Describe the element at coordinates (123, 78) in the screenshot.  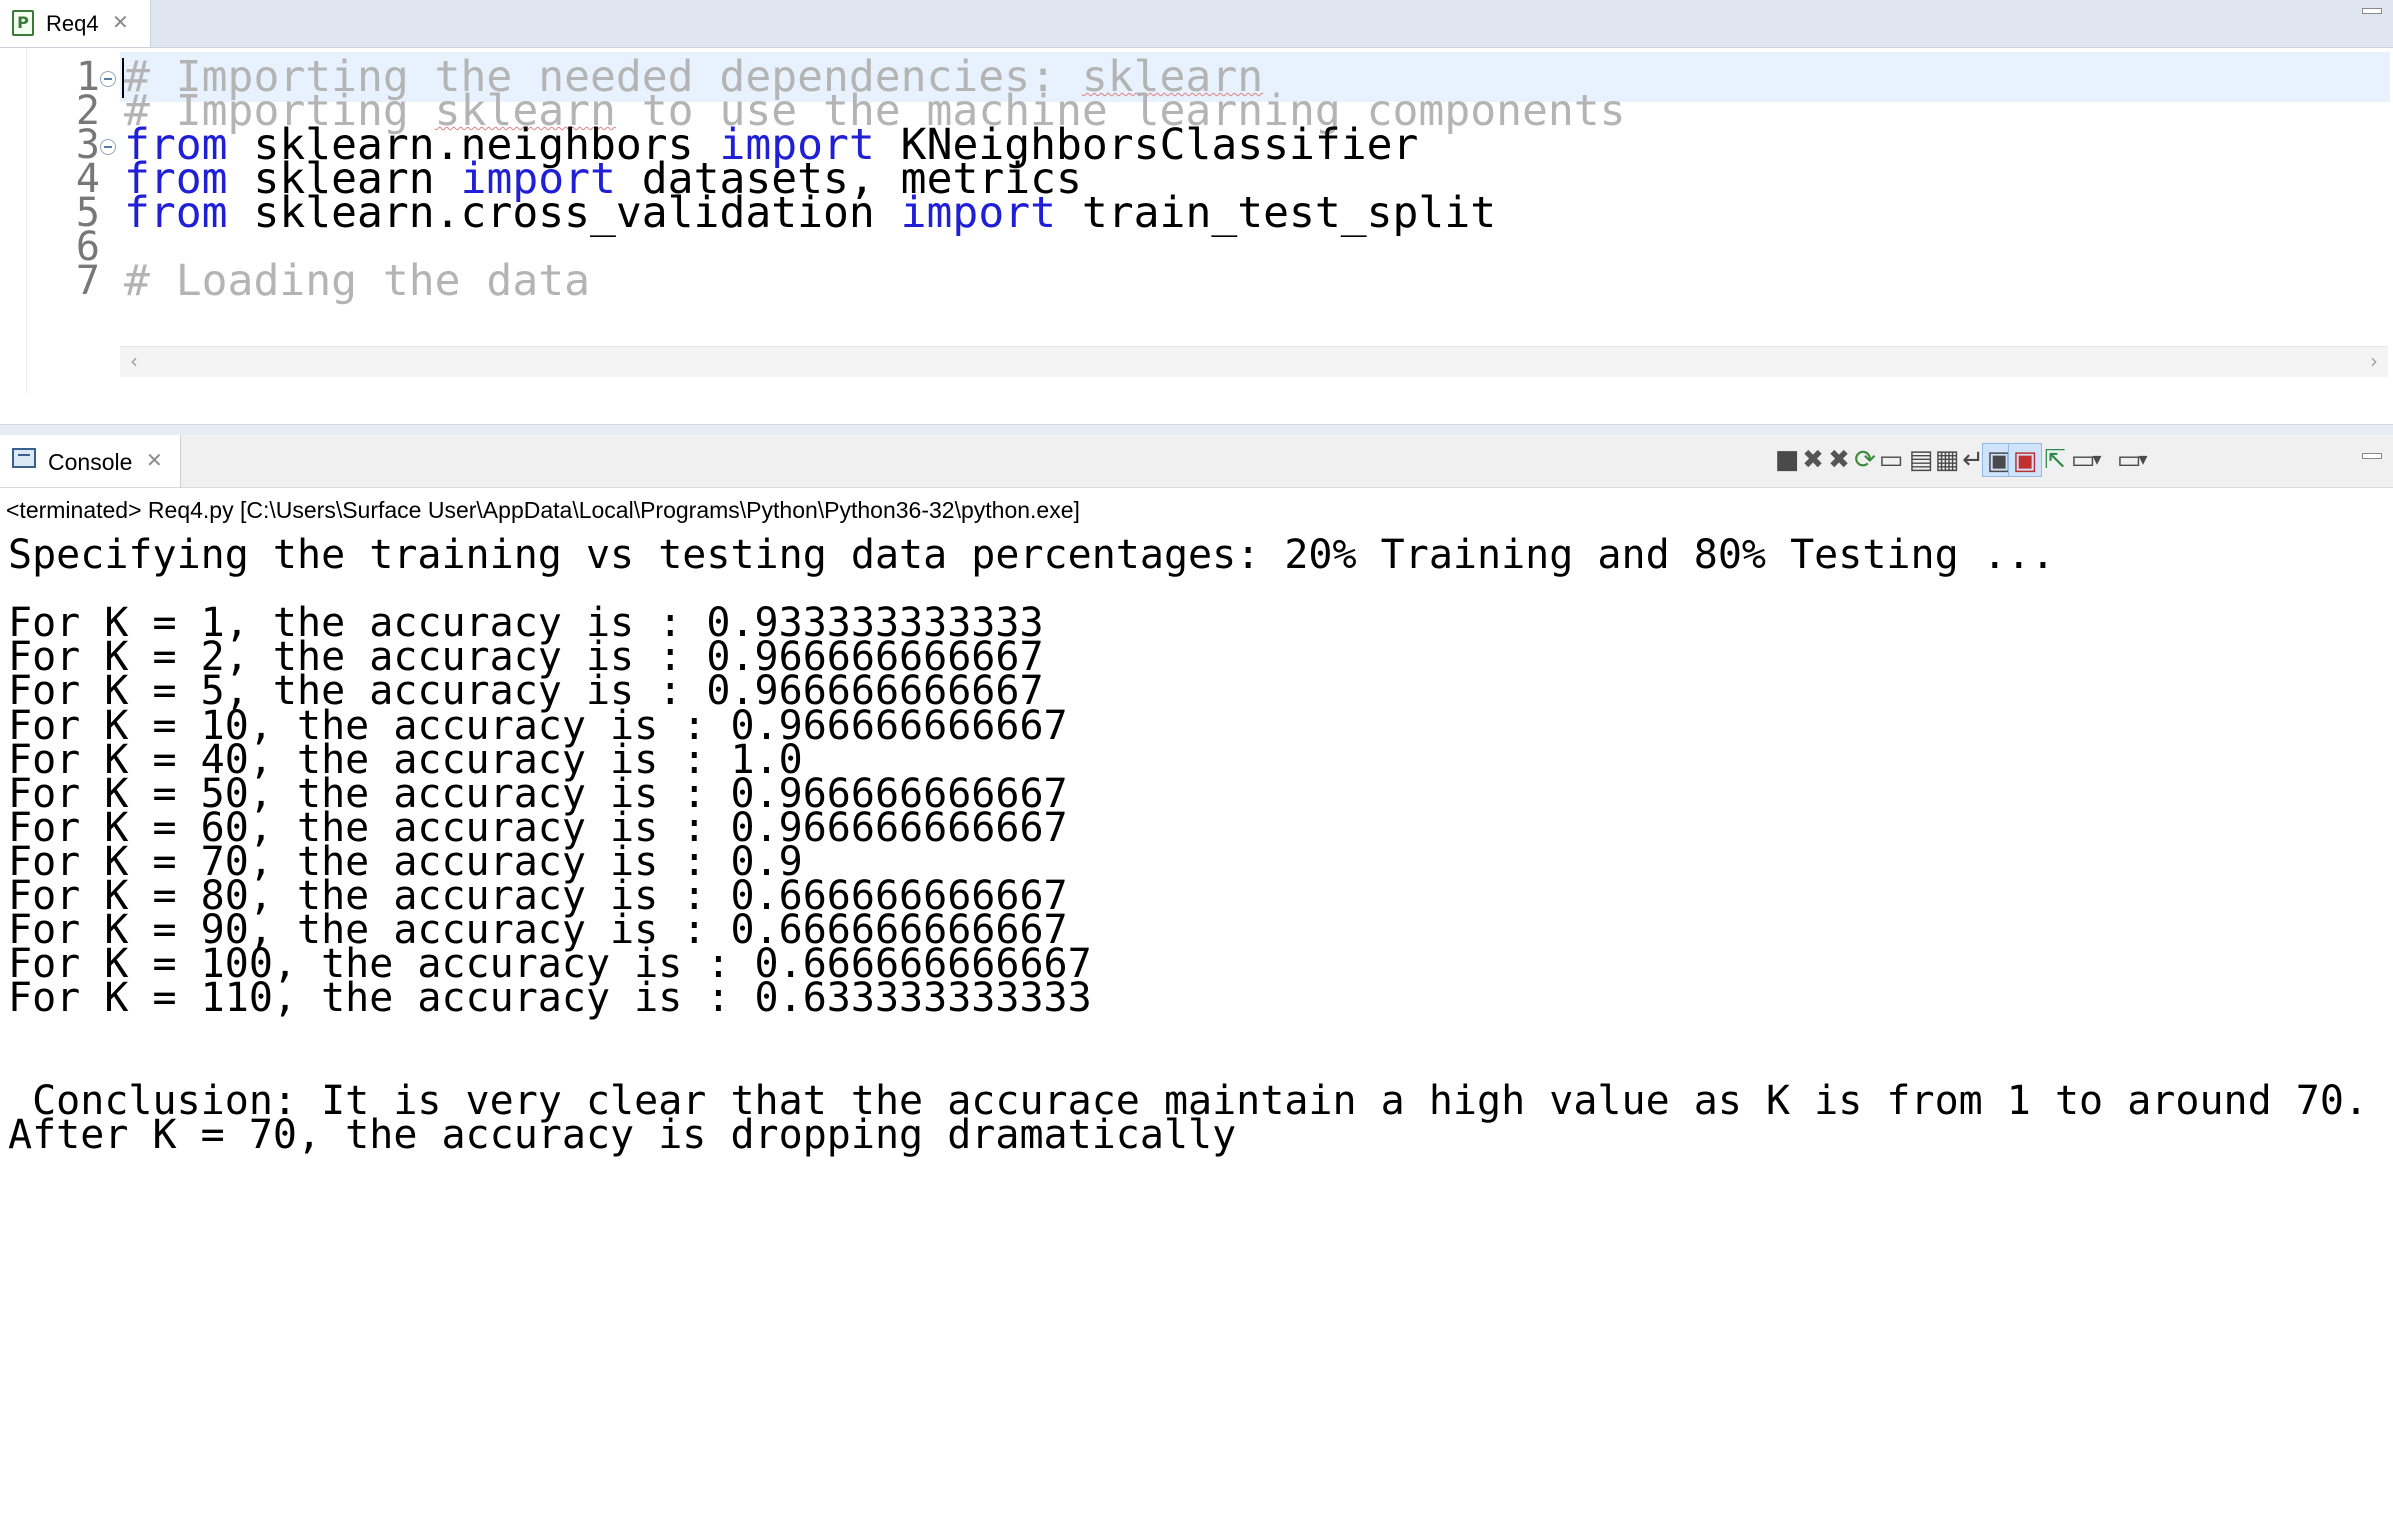
I see `text-caret` at that location.